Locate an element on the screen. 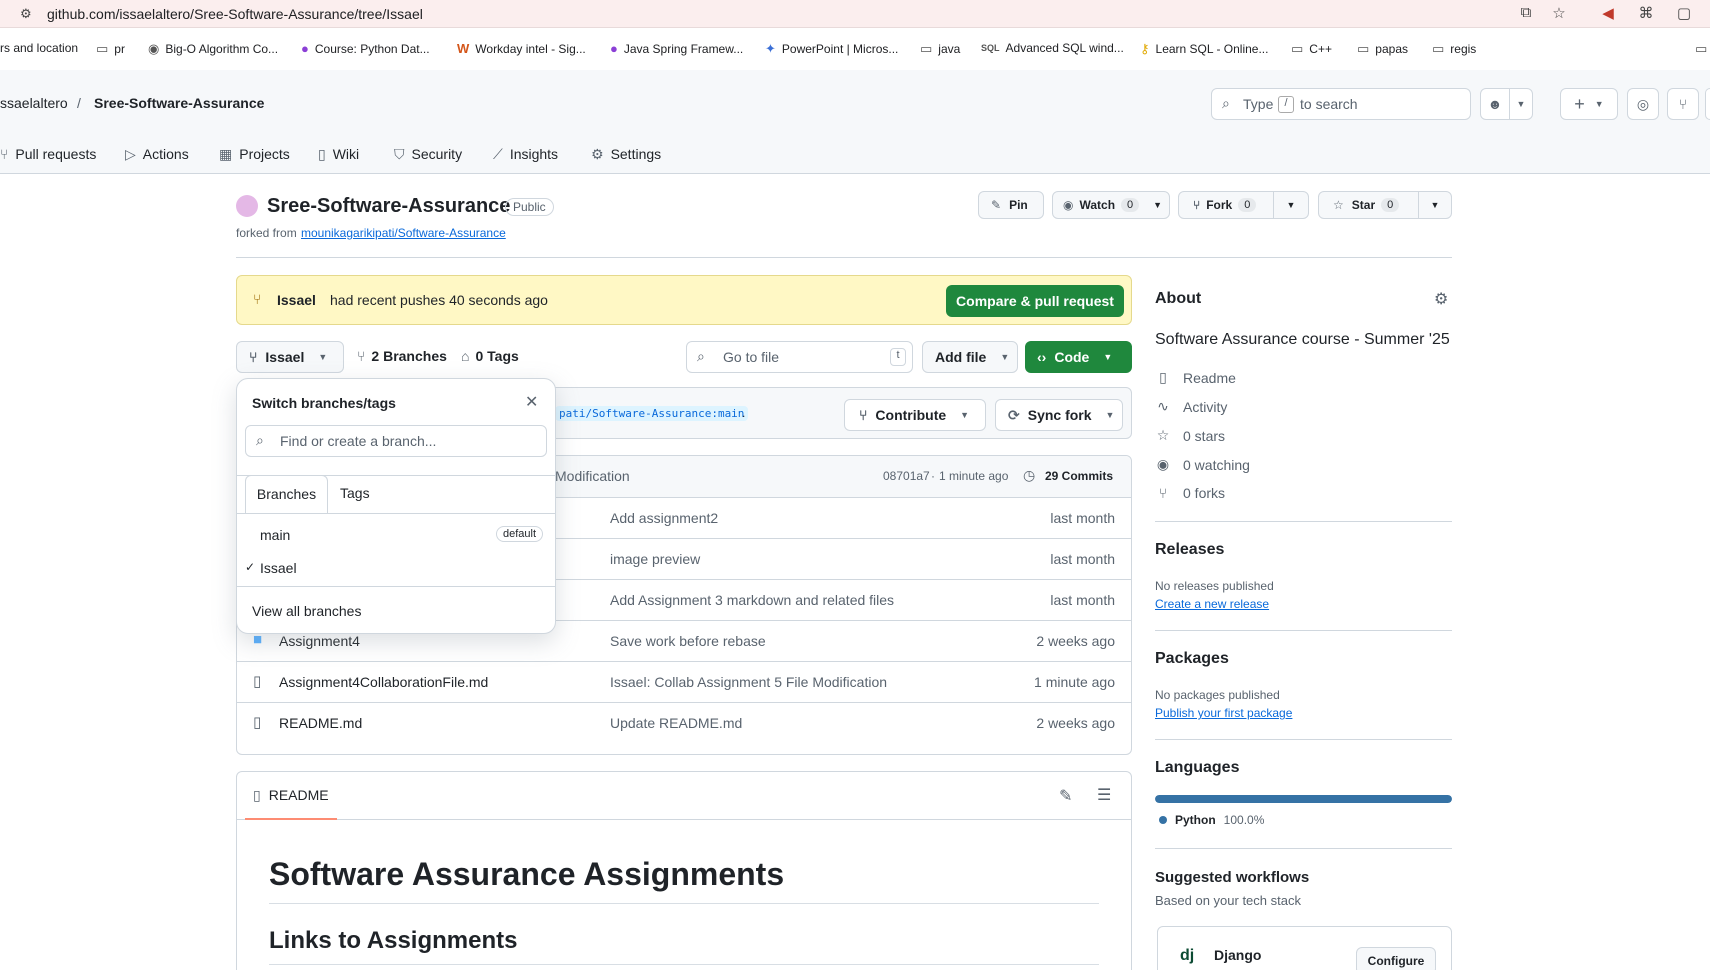  triangle-down-icon: ▼ is located at coordinates (1005, 357).